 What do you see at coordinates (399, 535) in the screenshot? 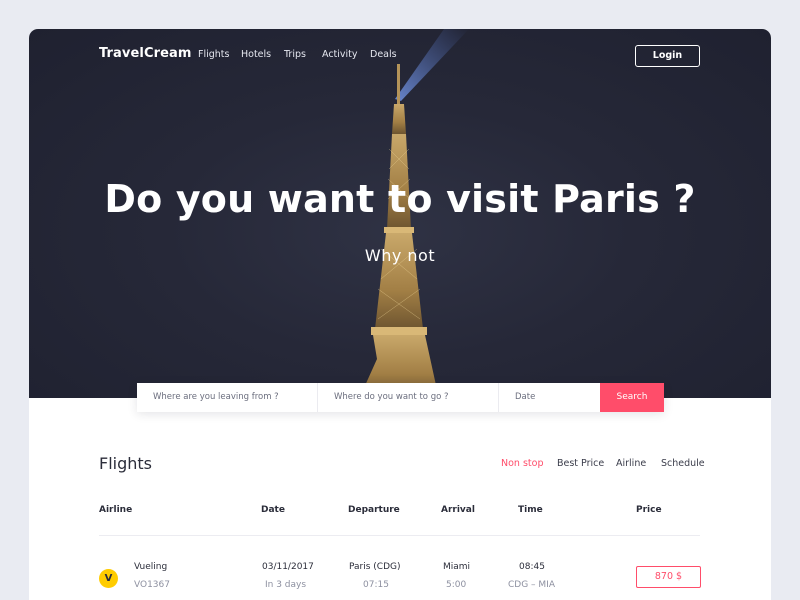
I see `table-divider` at bounding box center [399, 535].